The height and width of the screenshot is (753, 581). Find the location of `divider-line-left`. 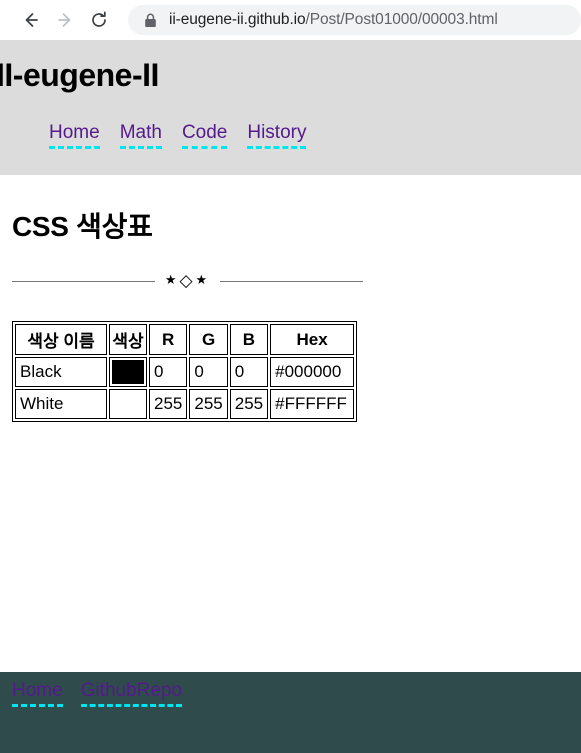

divider-line-left is located at coordinates (83, 281).